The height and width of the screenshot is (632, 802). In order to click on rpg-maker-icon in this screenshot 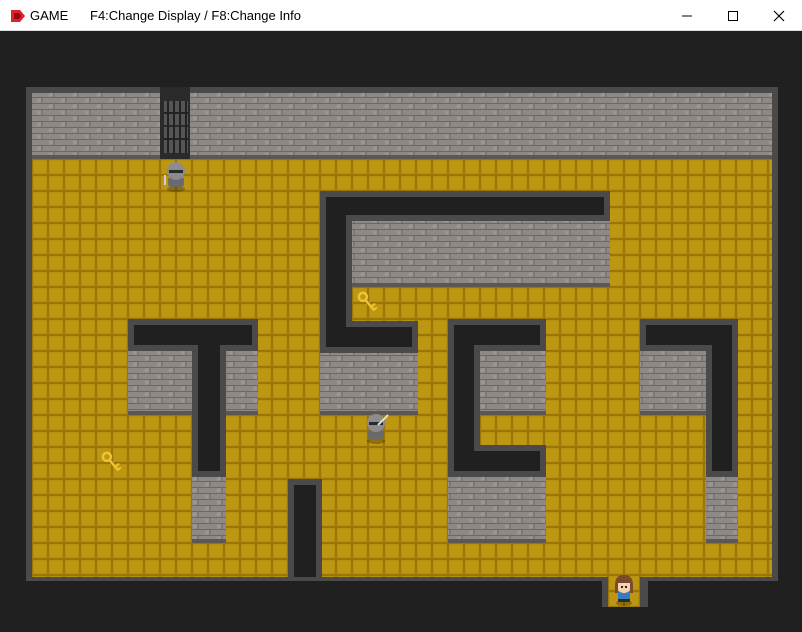, I will do `click(18, 16)`.